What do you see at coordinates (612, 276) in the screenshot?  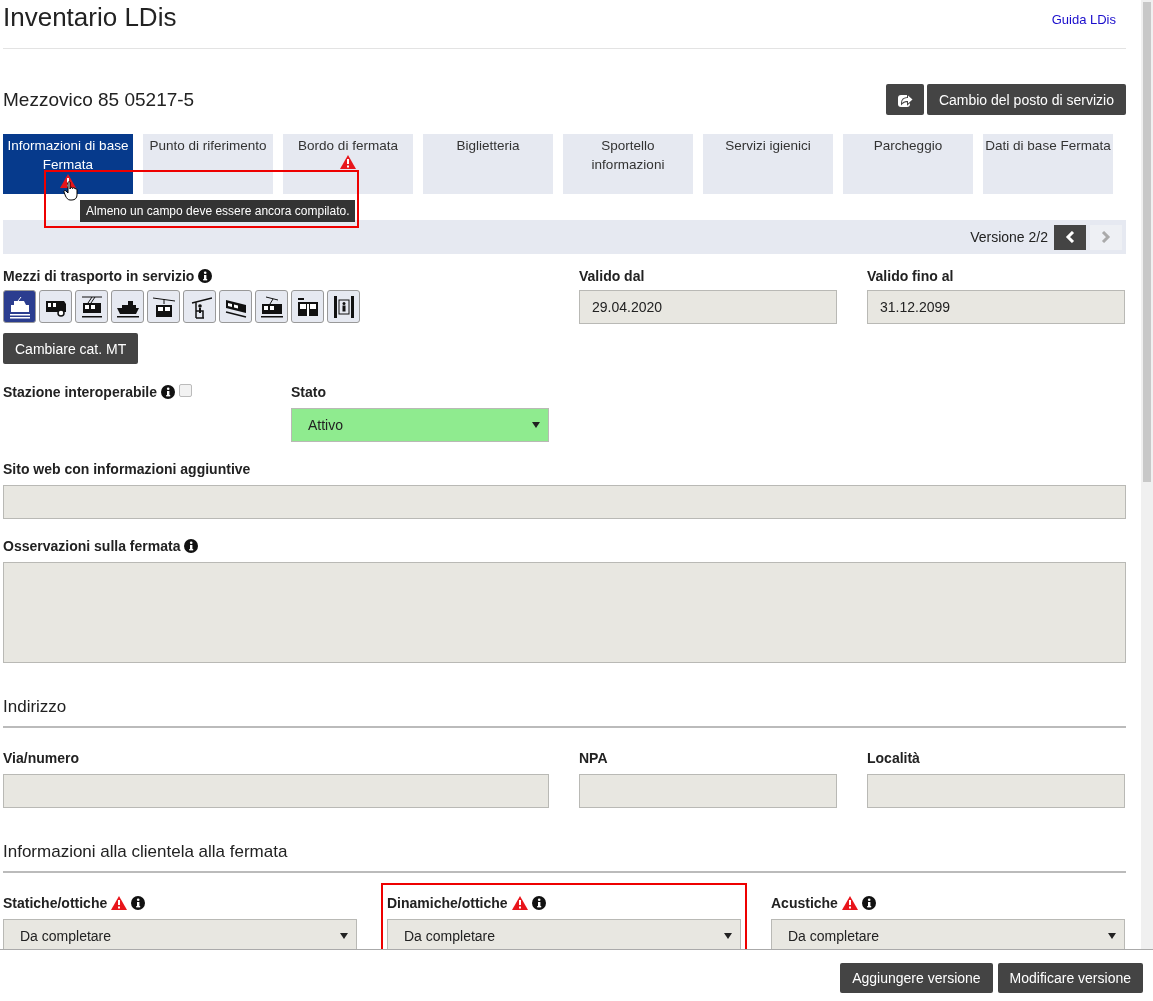 I see `field-label: Valido dal` at bounding box center [612, 276].